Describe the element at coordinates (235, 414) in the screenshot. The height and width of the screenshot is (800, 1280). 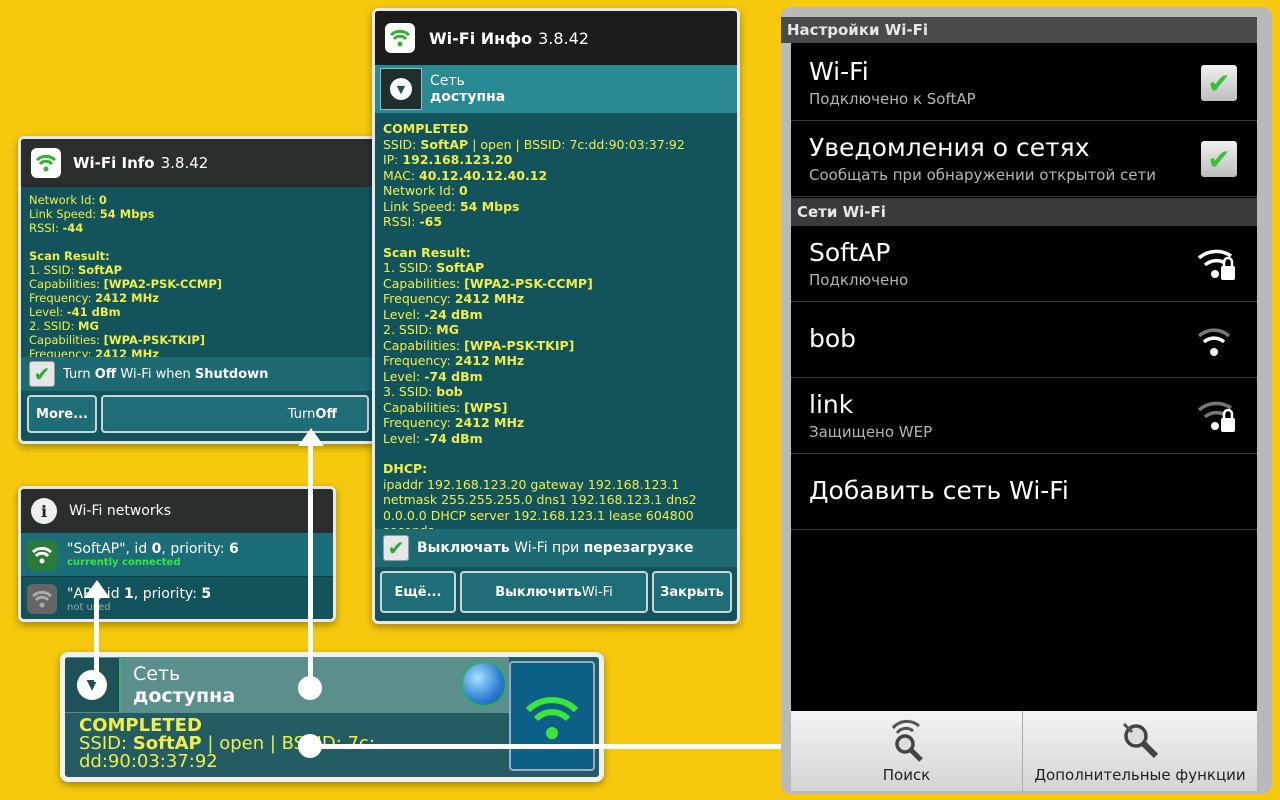
I see `turn-off-button: Turn Off` at that location.